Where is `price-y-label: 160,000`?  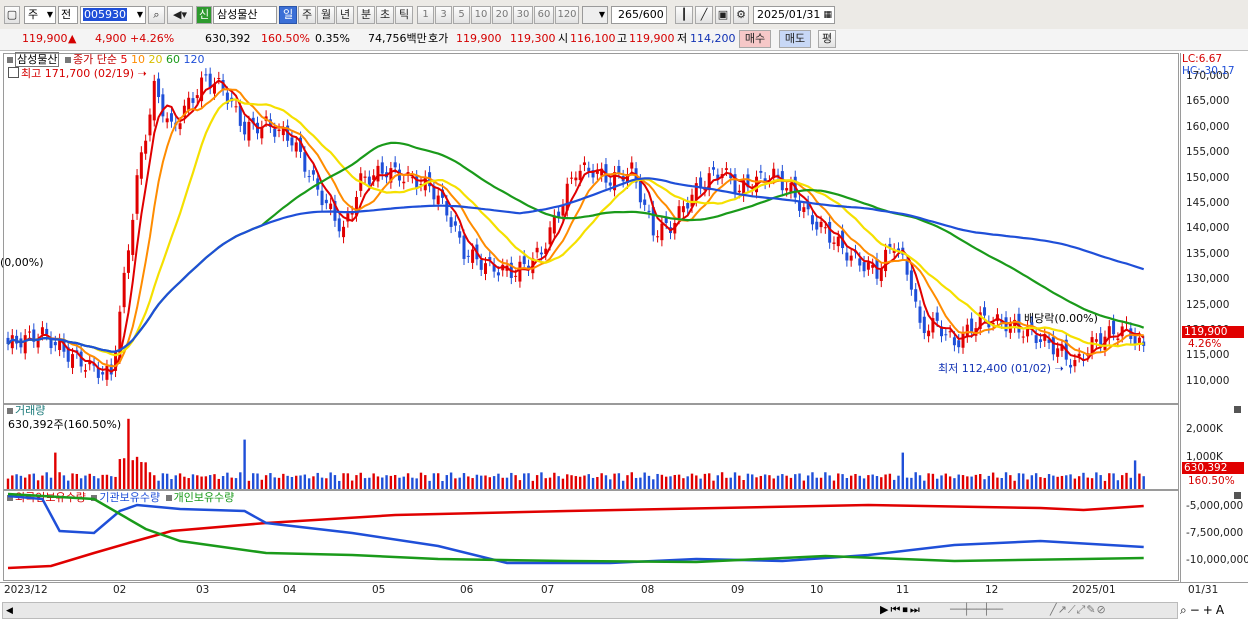
price-y-label: 160,000 is located at coordinates (1208, 126).